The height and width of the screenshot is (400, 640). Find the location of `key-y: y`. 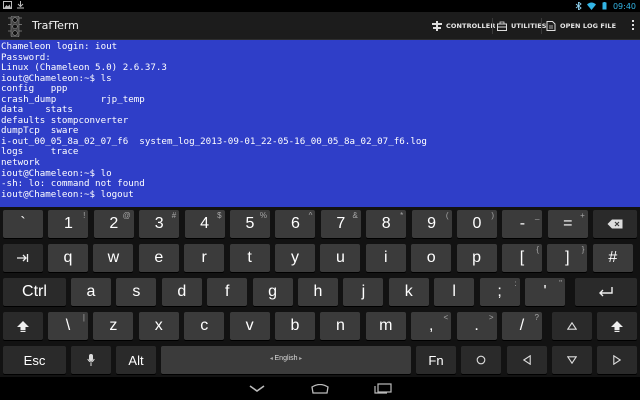

key-y: y is located at coordinates (295, 258).